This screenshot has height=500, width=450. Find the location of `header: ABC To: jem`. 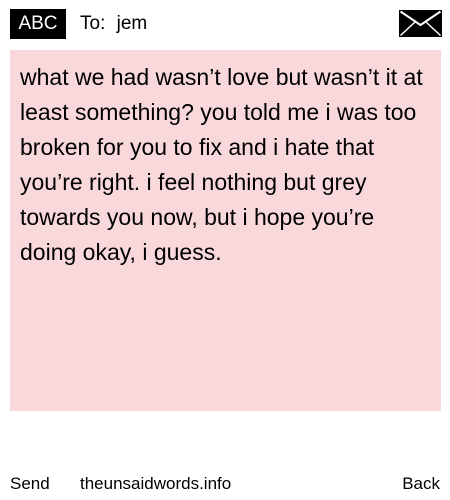

header: ABC To: jem is located at coordinates (225, 24).